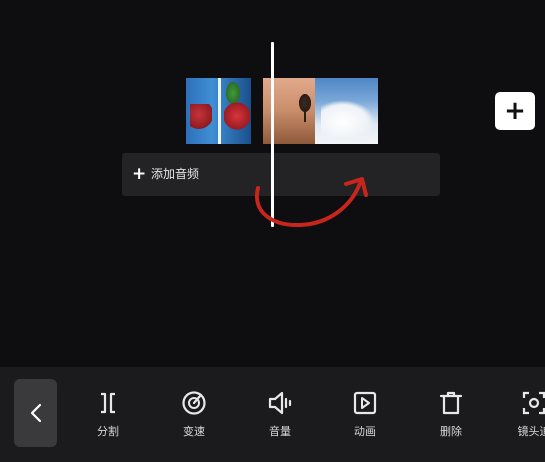 The image size is (545, 462). Describe the element at coordinates (451, 403) in the screenshot. I see `trash-icon` at that location.